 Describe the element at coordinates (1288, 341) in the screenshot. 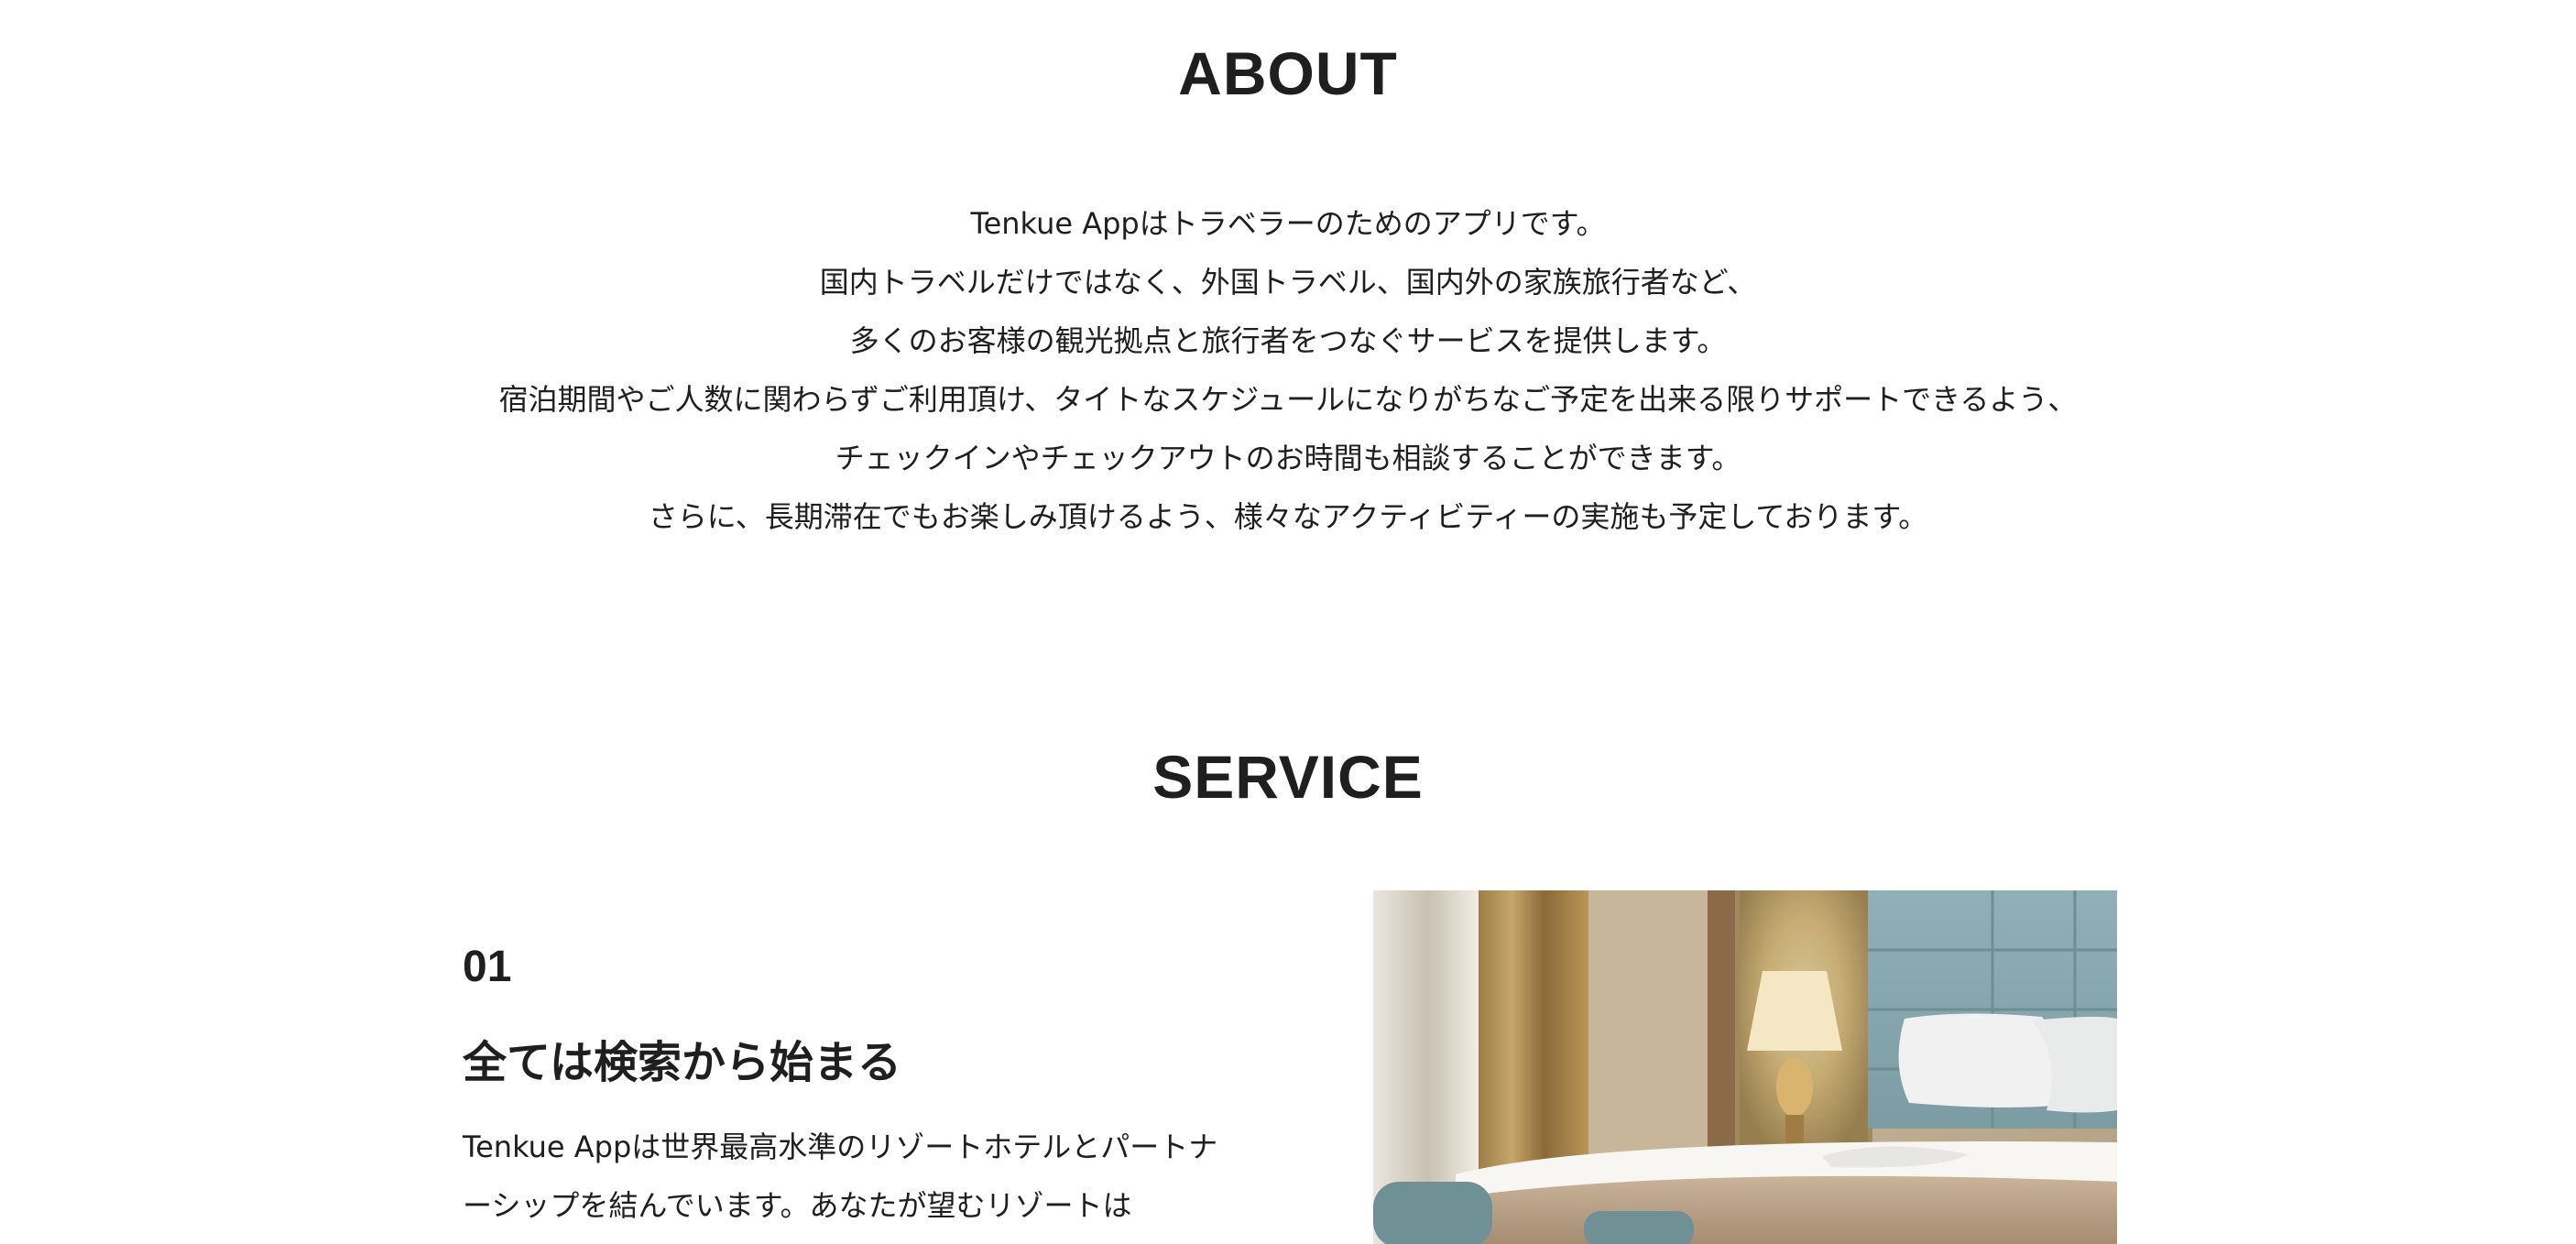

I see `about-line: 多くのお客様の観光拠点と旅行者をつなぐサービスを提供します。` at that location.